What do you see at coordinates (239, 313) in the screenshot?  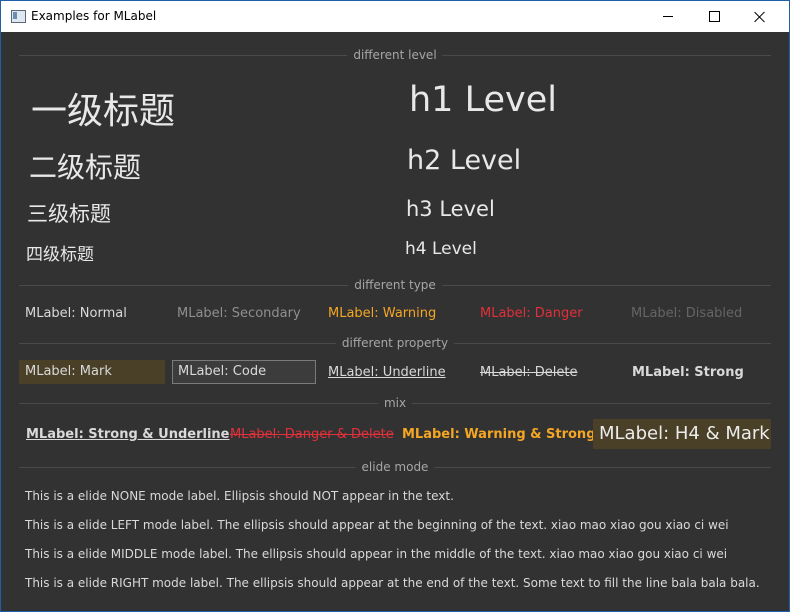 I see `label-secondary: MLabel: Secondary` at bounding box center [239, 313].